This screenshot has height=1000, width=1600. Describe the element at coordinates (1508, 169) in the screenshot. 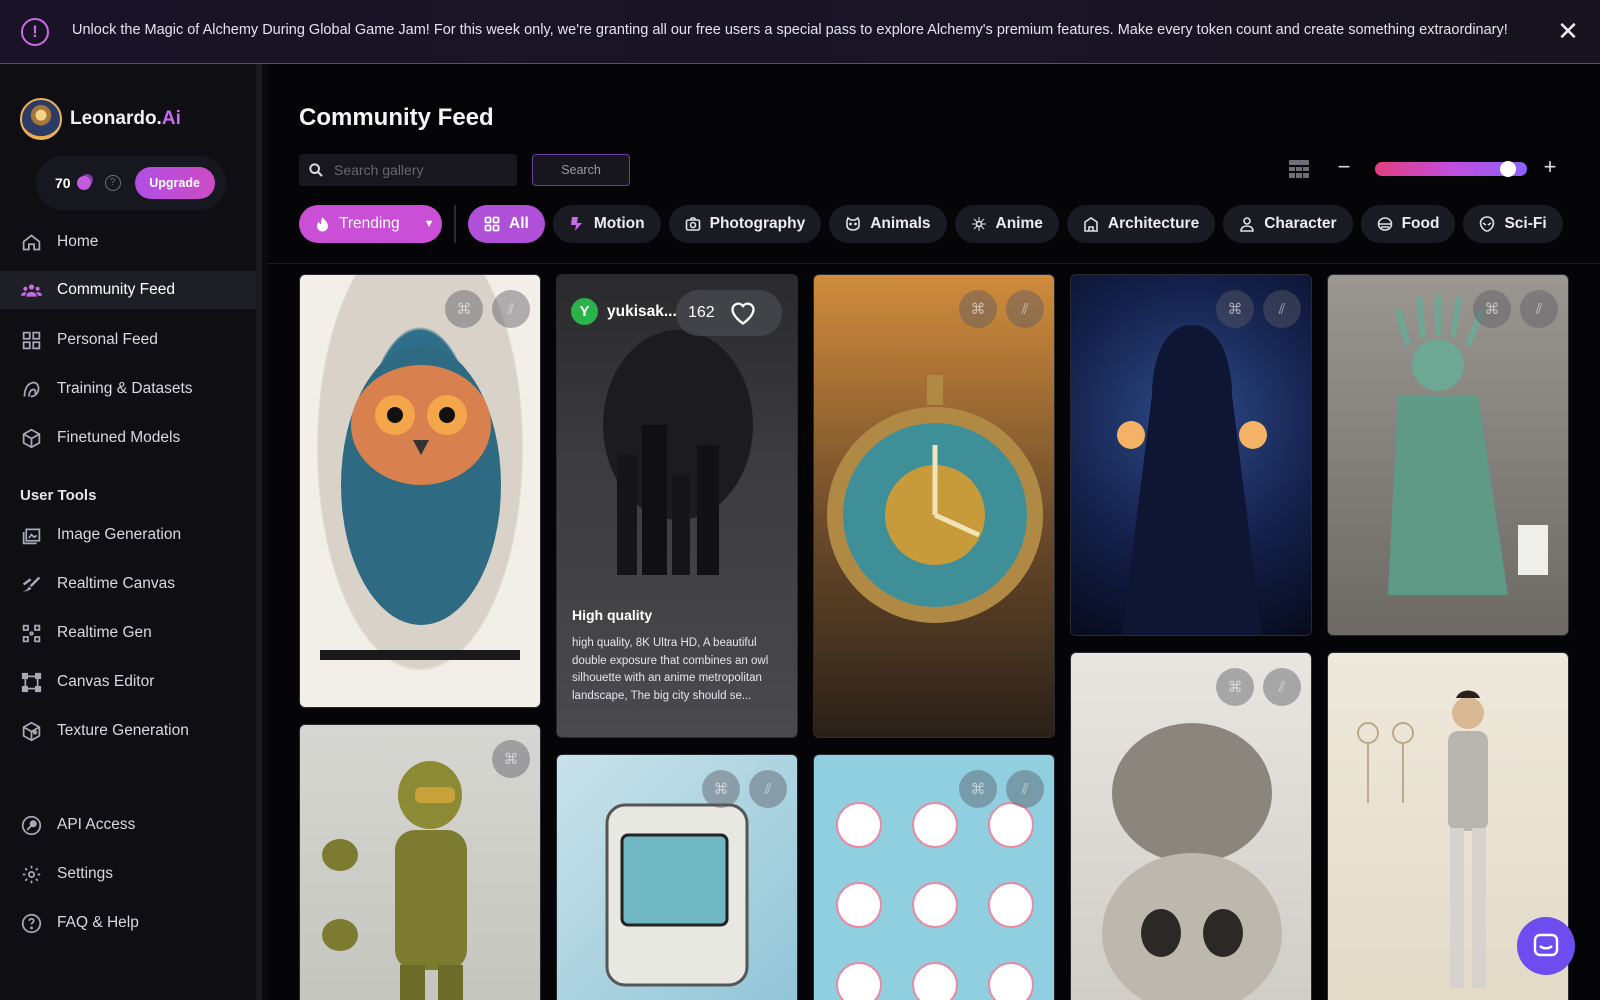

I see `zoom-slider-handle` at that location.